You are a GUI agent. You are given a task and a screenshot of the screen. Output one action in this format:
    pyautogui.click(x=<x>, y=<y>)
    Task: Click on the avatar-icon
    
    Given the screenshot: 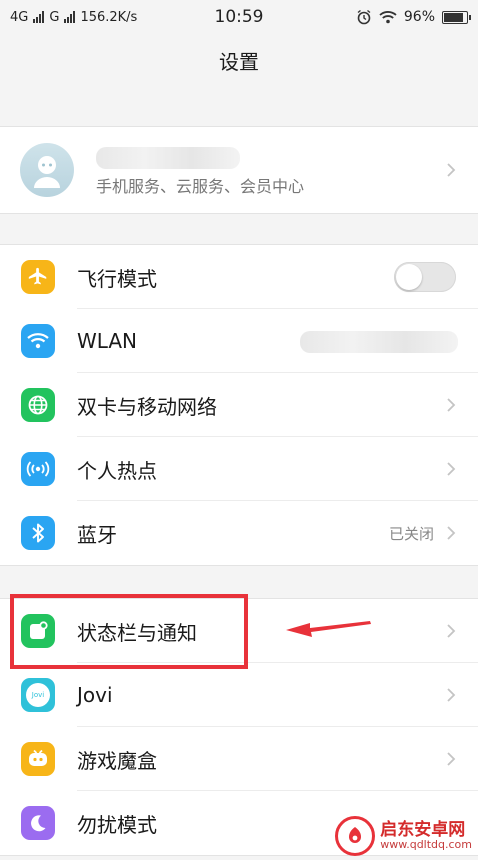 What is the action you would take?
    pyautogui.click(x=47, y=172)
    